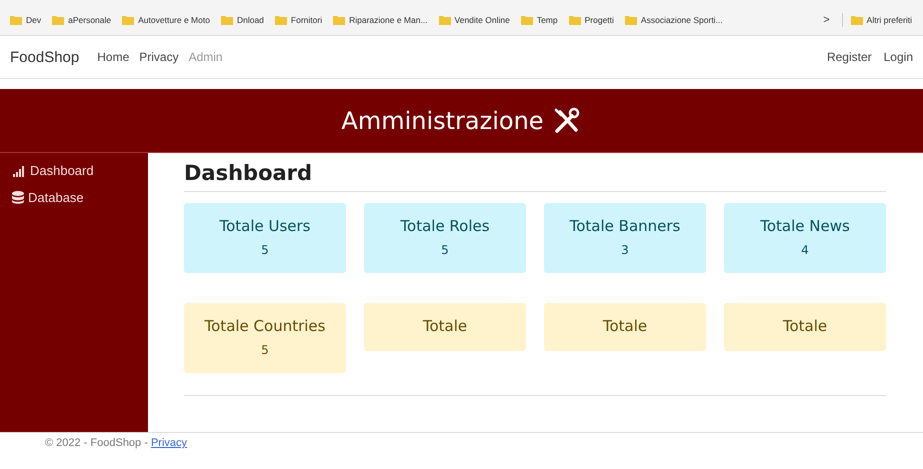 This screenshot has height=469, width=923. What do you see at coordinates (18, 197) in the screenshot?
I see `database-icon` at bounding box center [18, 197].